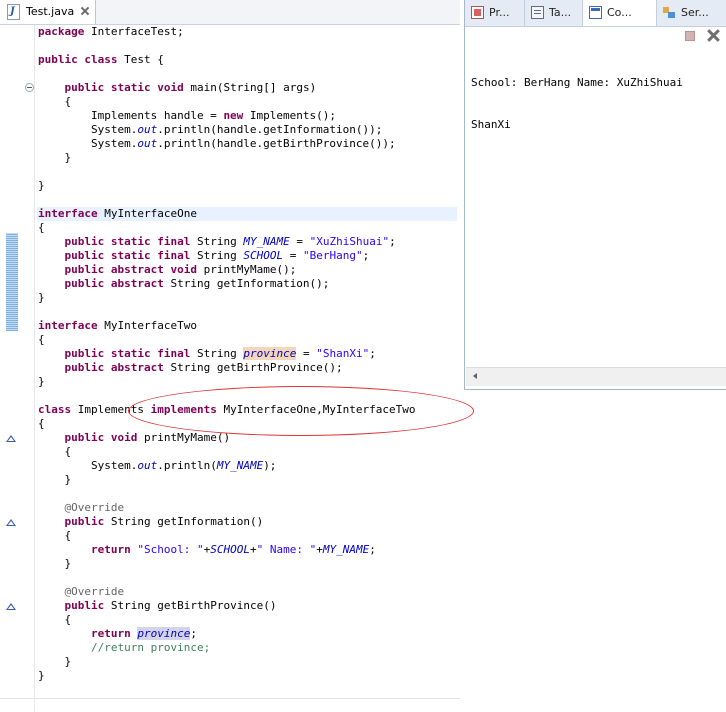 The width and height of the screenshot is (726, 712). What do you see at coordinates (230, 12) in the screenshot?
I see `editor-tab-bar: J Test.java` at bounding box center [230, 12].